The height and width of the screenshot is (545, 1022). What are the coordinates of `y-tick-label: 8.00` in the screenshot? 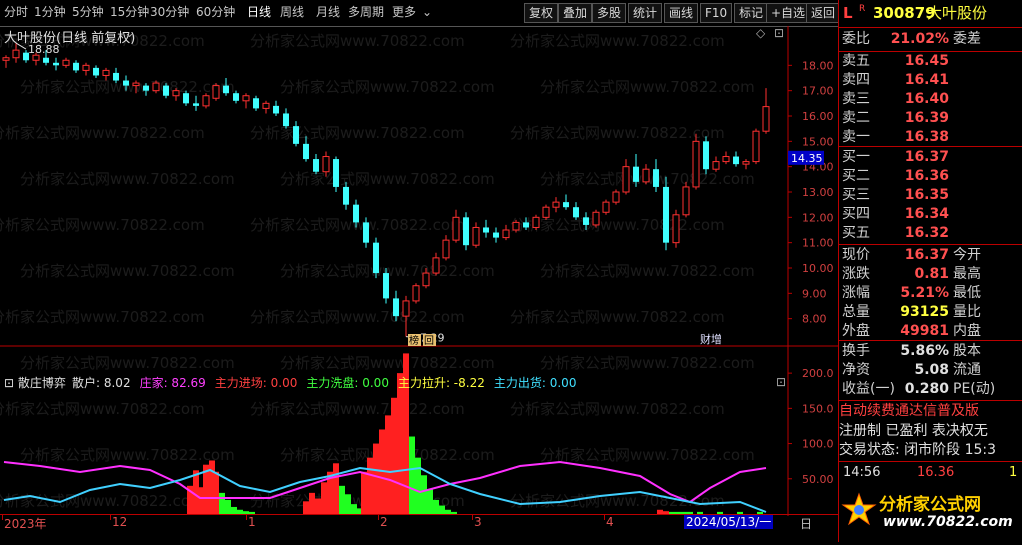 It's located at (814, 319).